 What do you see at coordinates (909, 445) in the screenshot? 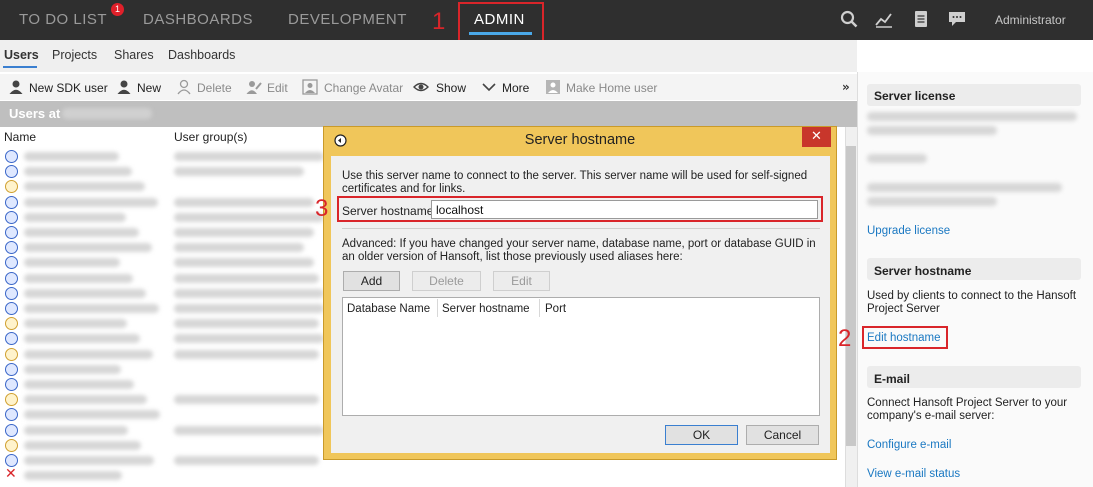
I see `configure-email-link: Configure e-mail` at bounding box center [909, 445].